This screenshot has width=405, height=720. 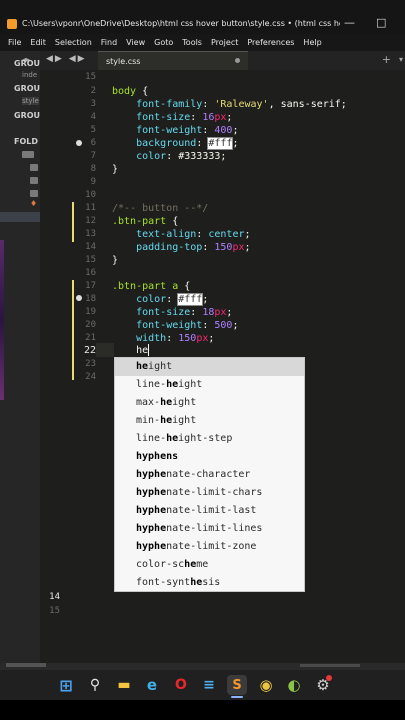 I want to click on line-number: 13, so click(x=90, y=234).